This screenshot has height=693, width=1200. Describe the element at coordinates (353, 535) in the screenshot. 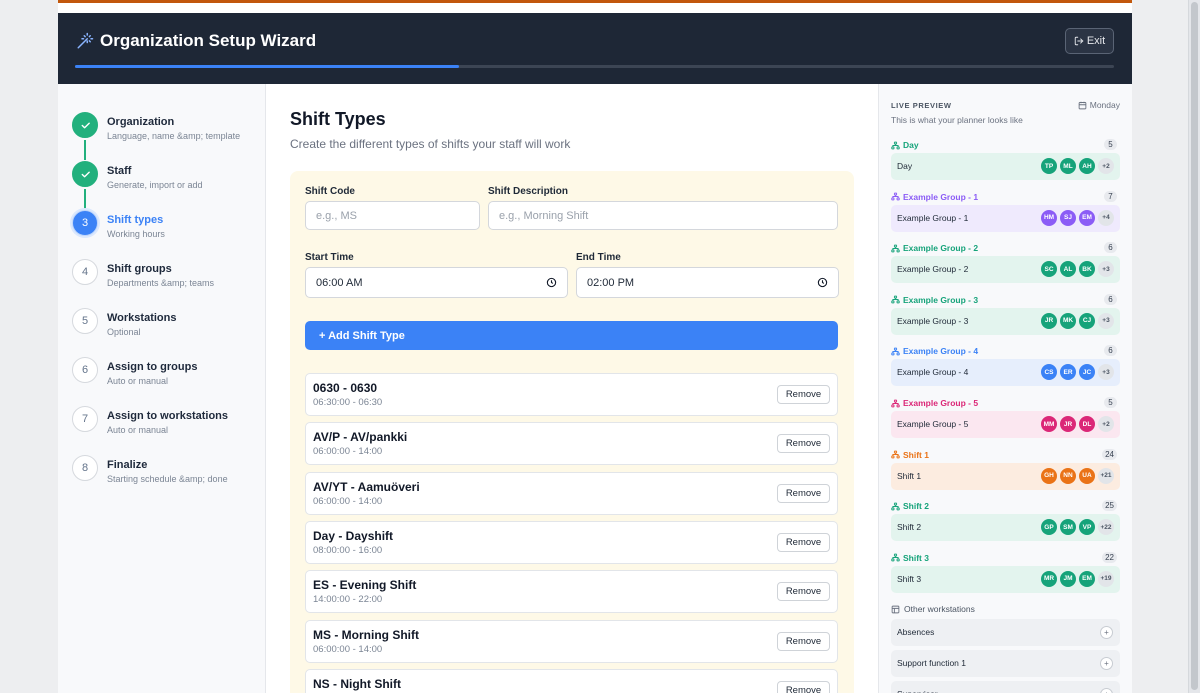

I see `shift-name: Day - Dayshift` at that location.